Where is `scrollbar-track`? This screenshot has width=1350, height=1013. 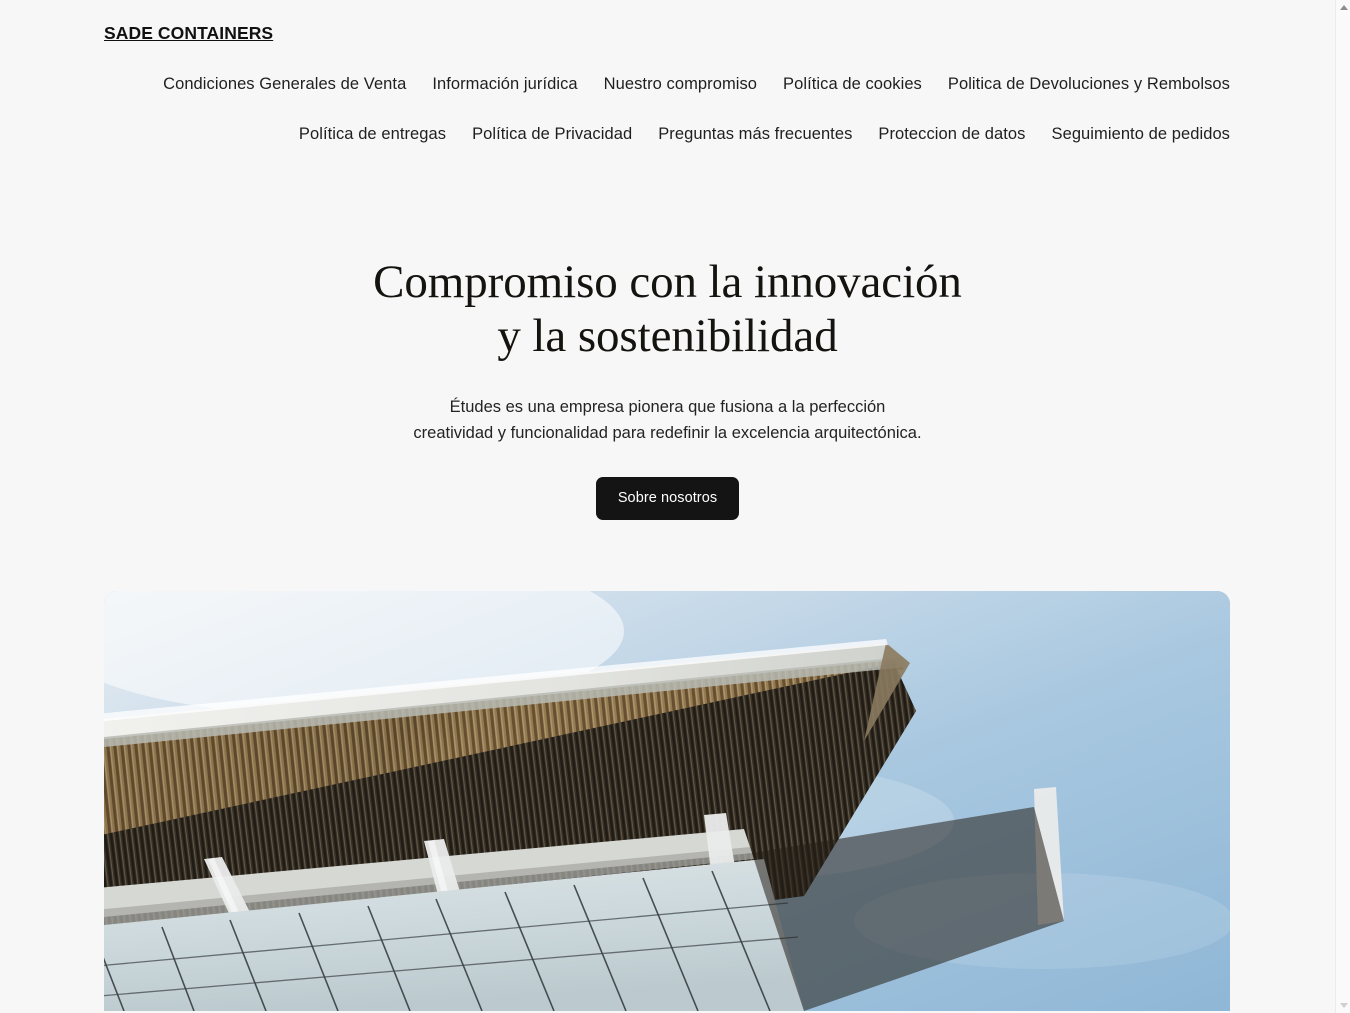 scrollbar-track is located at coordinates (1343, 506).